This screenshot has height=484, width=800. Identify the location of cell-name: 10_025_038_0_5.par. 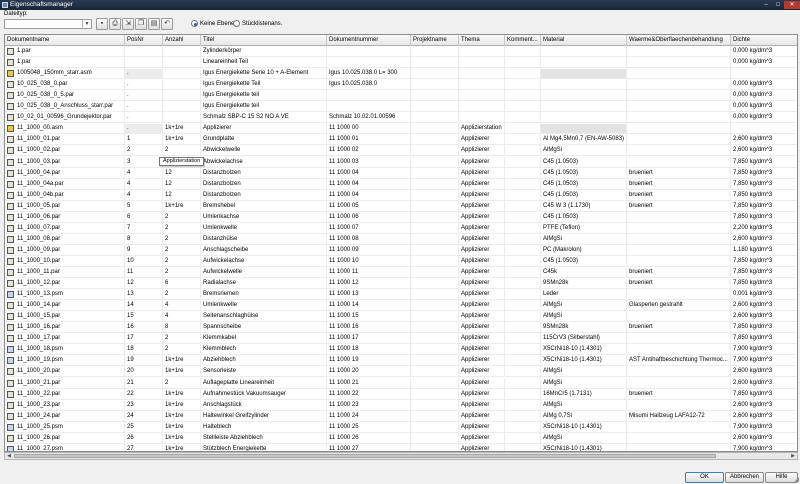
(65, 96).